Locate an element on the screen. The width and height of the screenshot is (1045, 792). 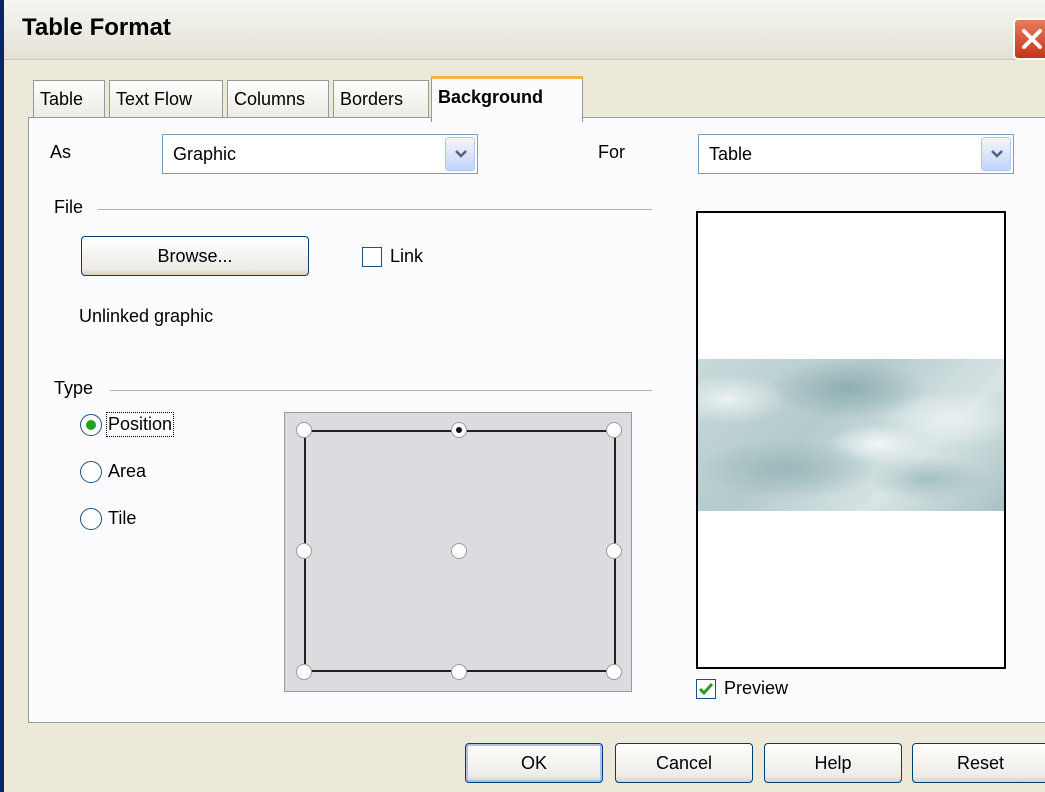
close-button is located at coordinates (1029, 39).